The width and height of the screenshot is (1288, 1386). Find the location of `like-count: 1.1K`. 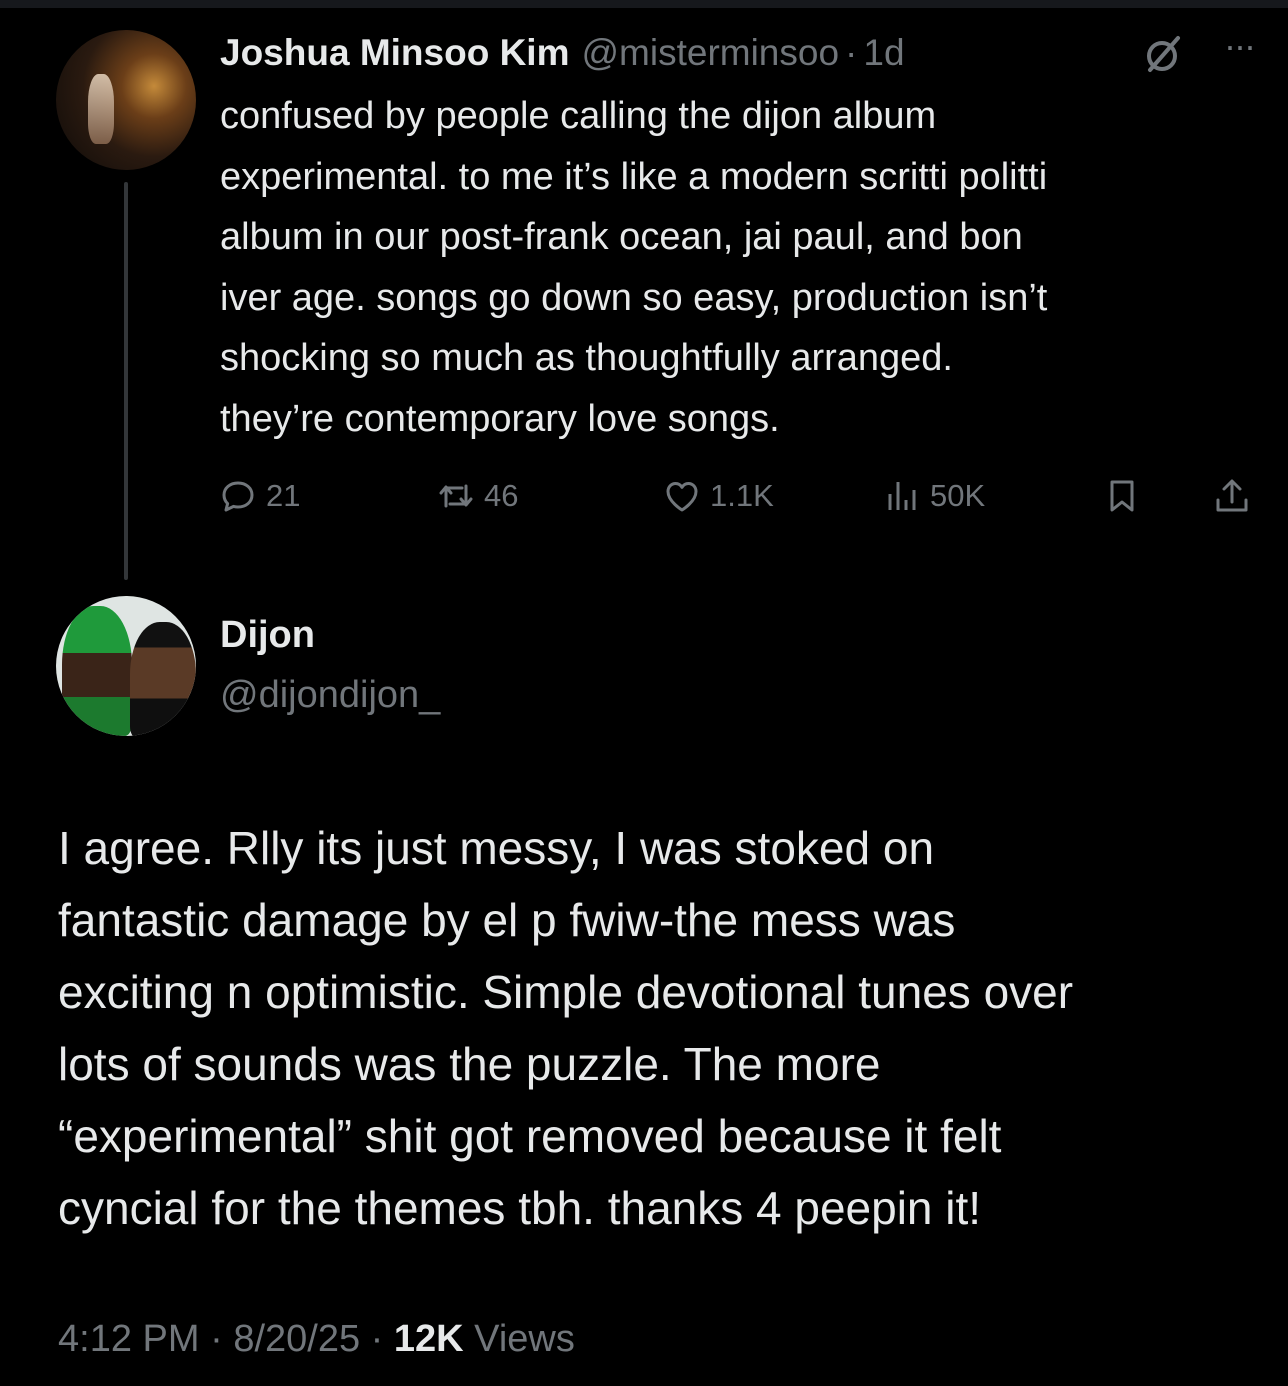

like-count: 1.1K is located at coordinates (742, 495).